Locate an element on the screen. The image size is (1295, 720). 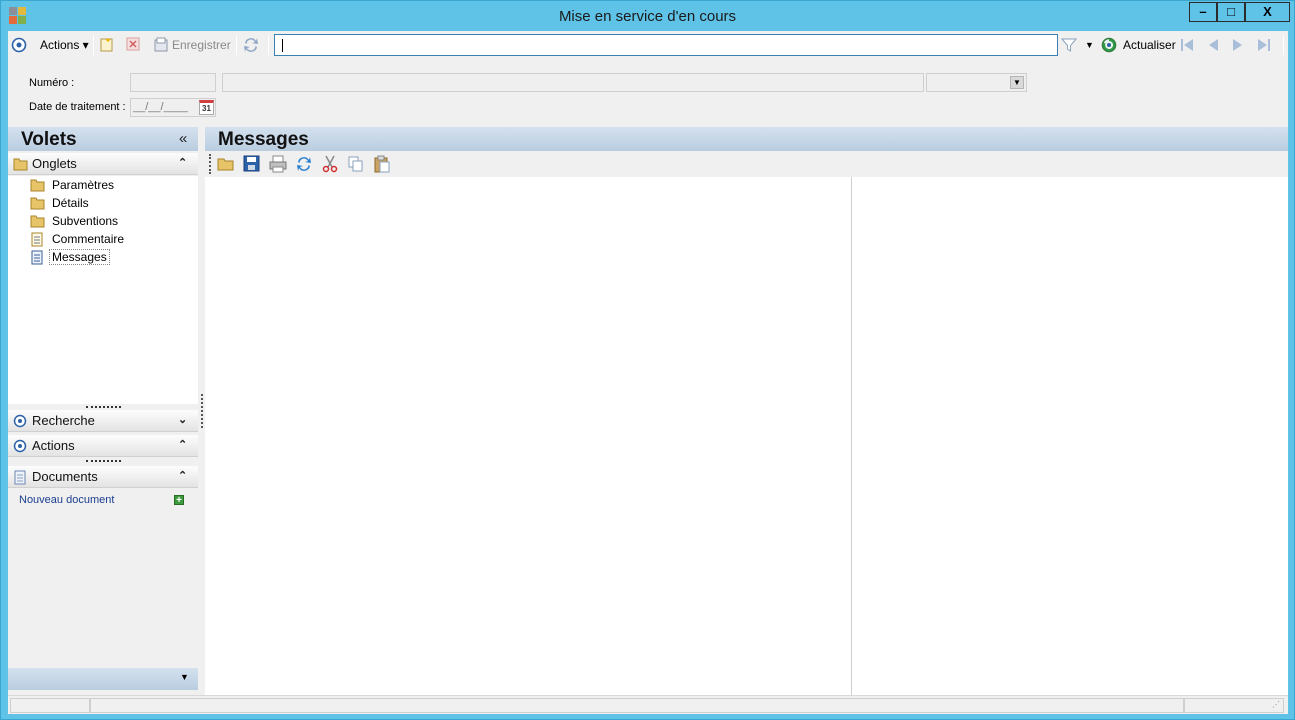
folder-open-icon is located at coordinates (226, 164).